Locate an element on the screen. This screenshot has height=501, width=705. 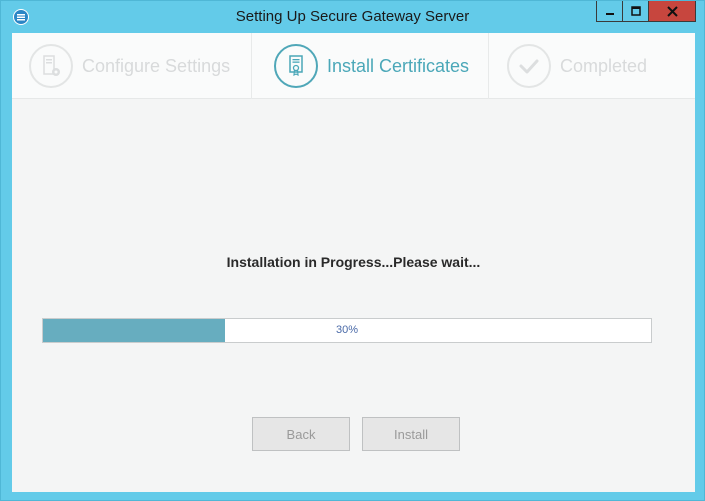
back-button: Back is located at coordinates (301, 434).